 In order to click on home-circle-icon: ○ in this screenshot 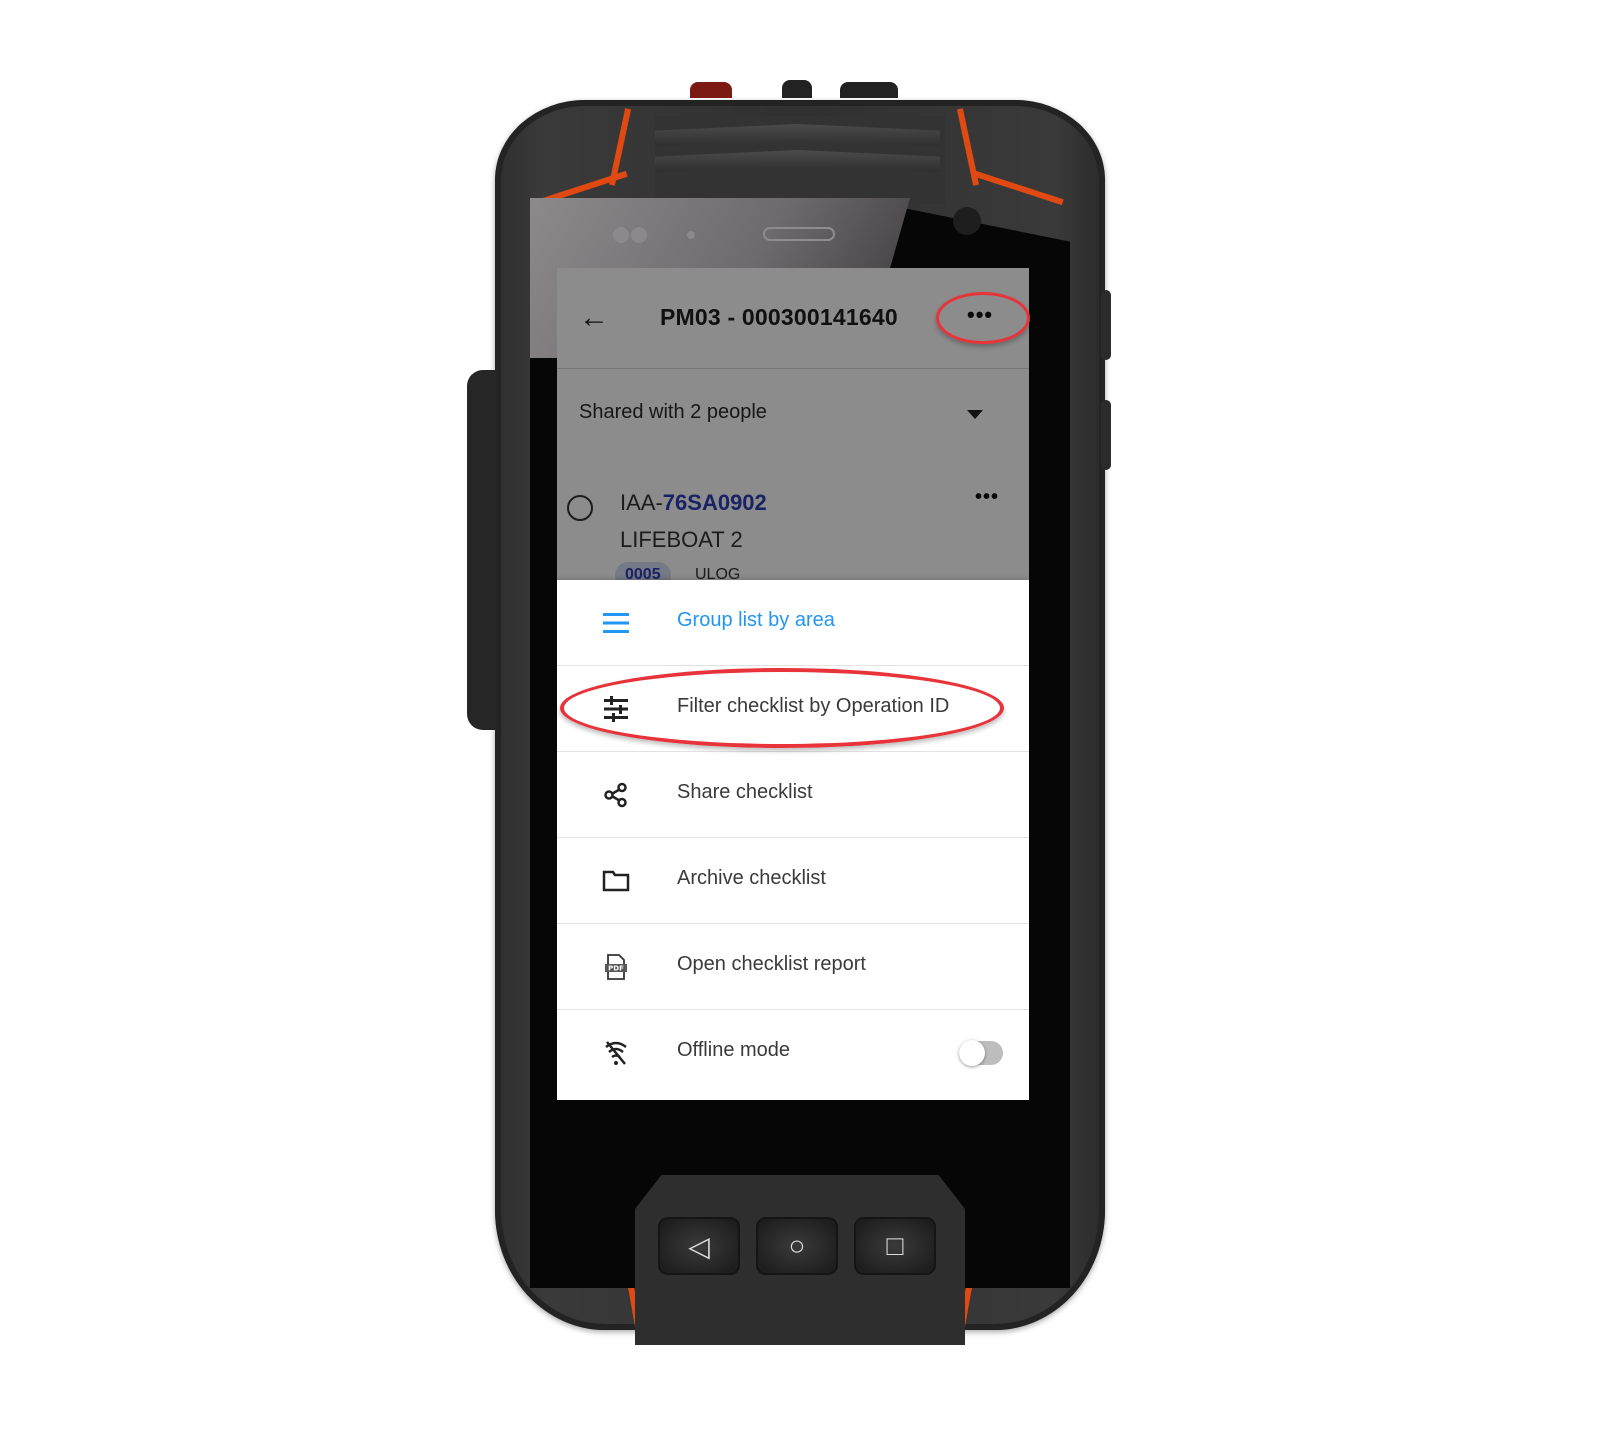, I will do `click(797, 1245)`.